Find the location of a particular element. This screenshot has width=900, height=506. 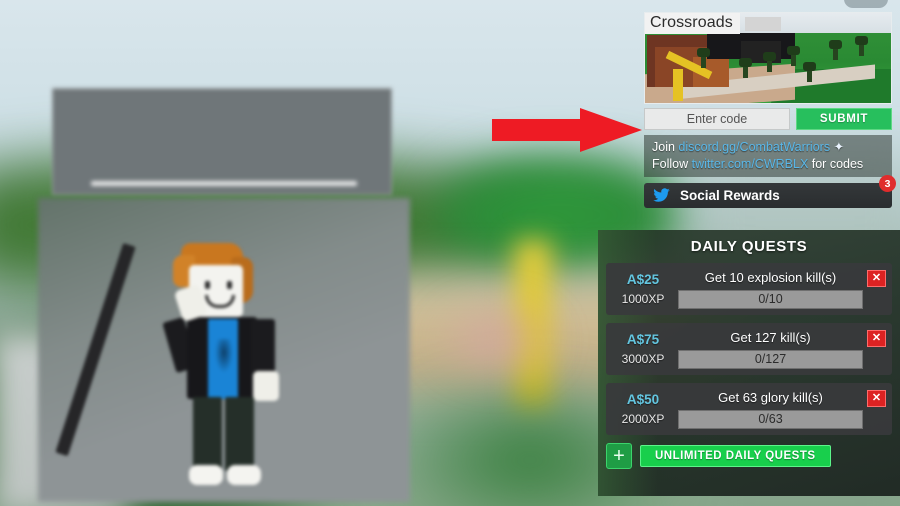

thumb-building-white is located at coordinates (763, 24).